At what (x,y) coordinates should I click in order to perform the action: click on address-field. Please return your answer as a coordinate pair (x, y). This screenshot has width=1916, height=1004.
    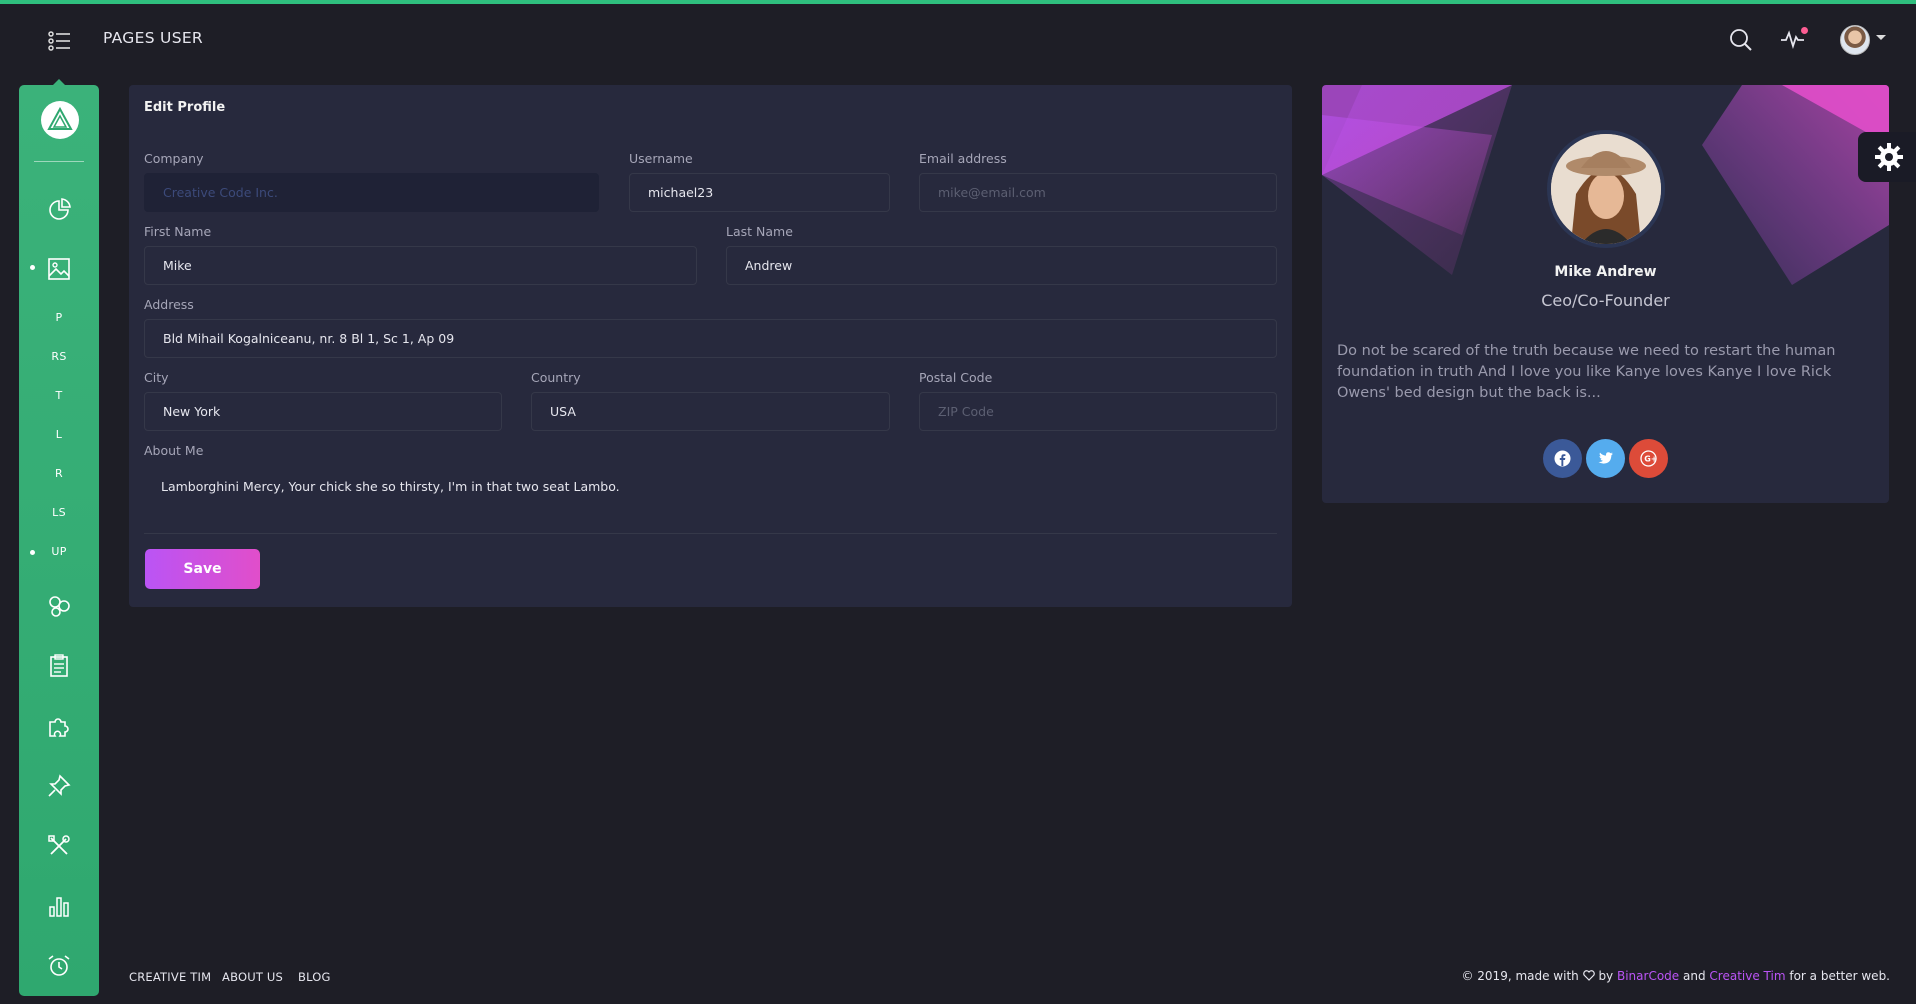
    Looking at the image, I should click on (710, 338).